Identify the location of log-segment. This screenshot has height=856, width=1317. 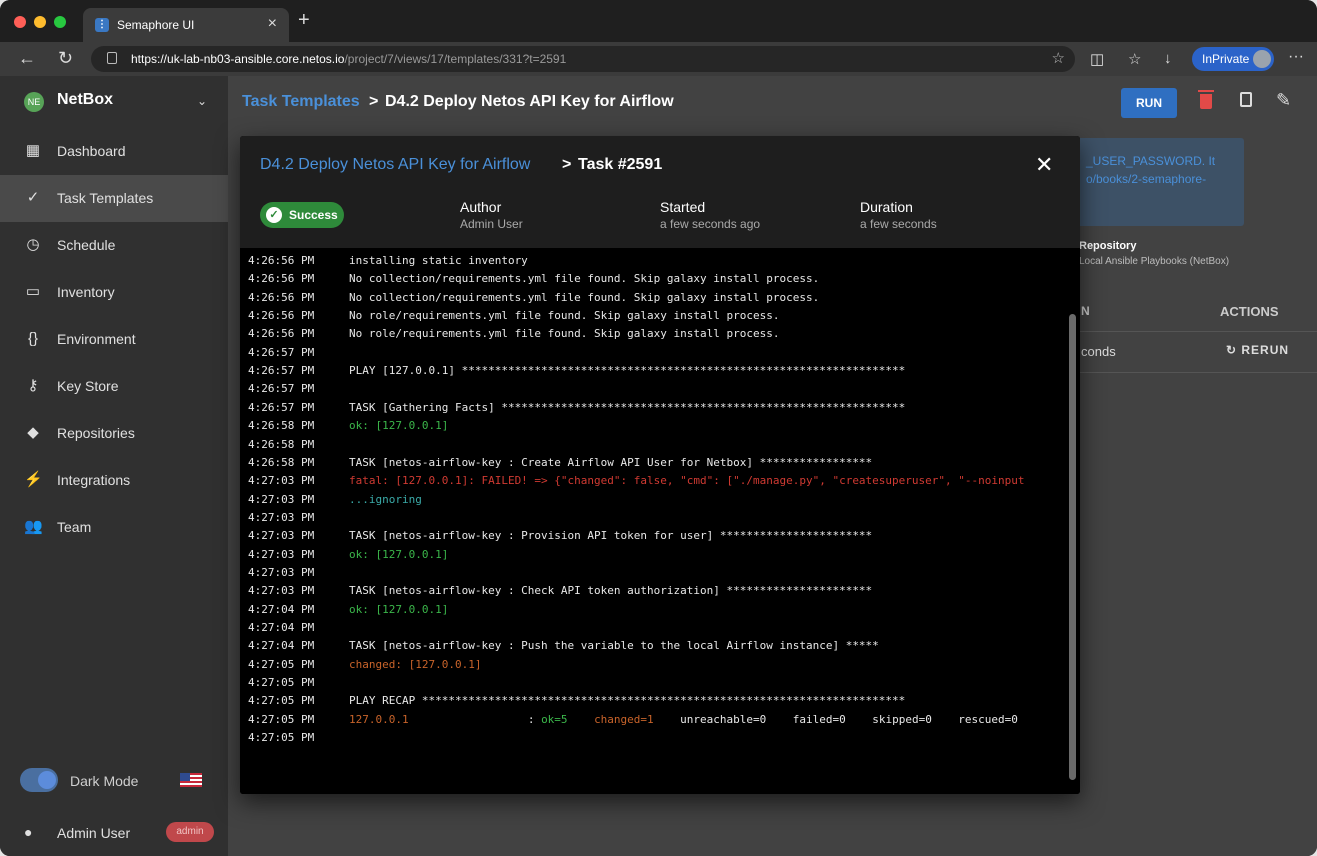
(581, 719).